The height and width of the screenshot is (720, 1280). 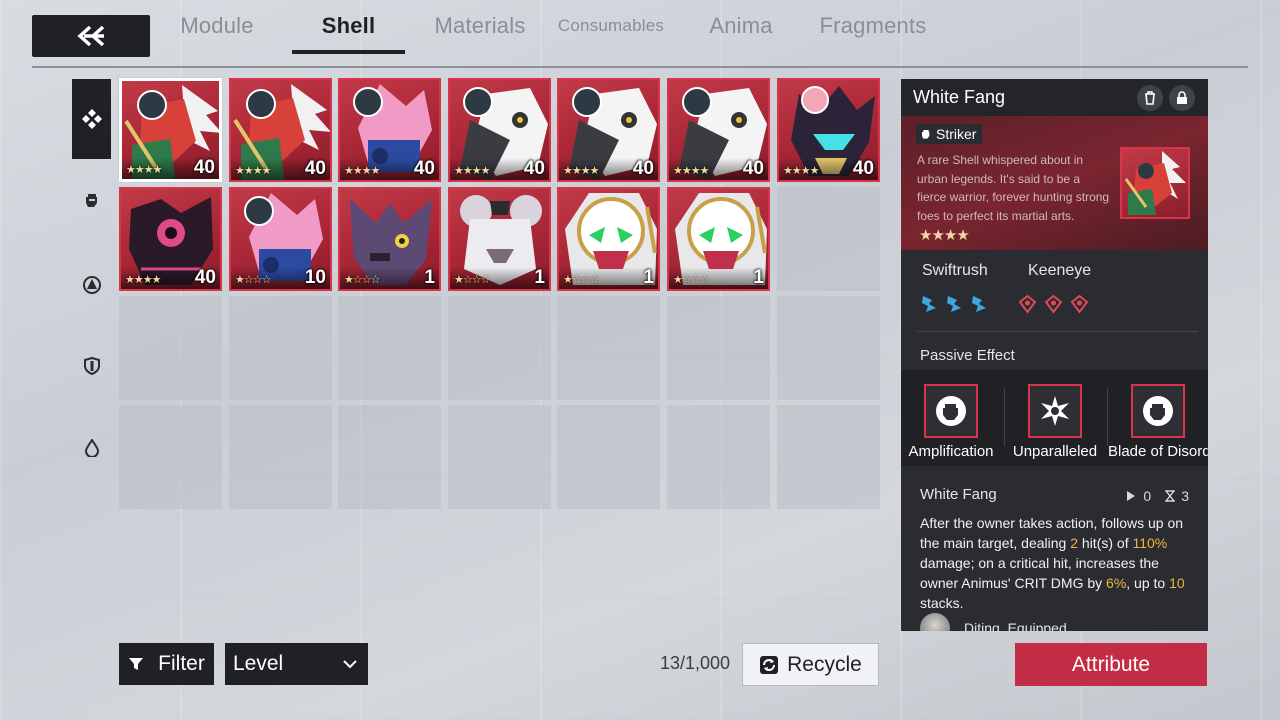 I want to click on target-icon, so click(x=91, y=285).